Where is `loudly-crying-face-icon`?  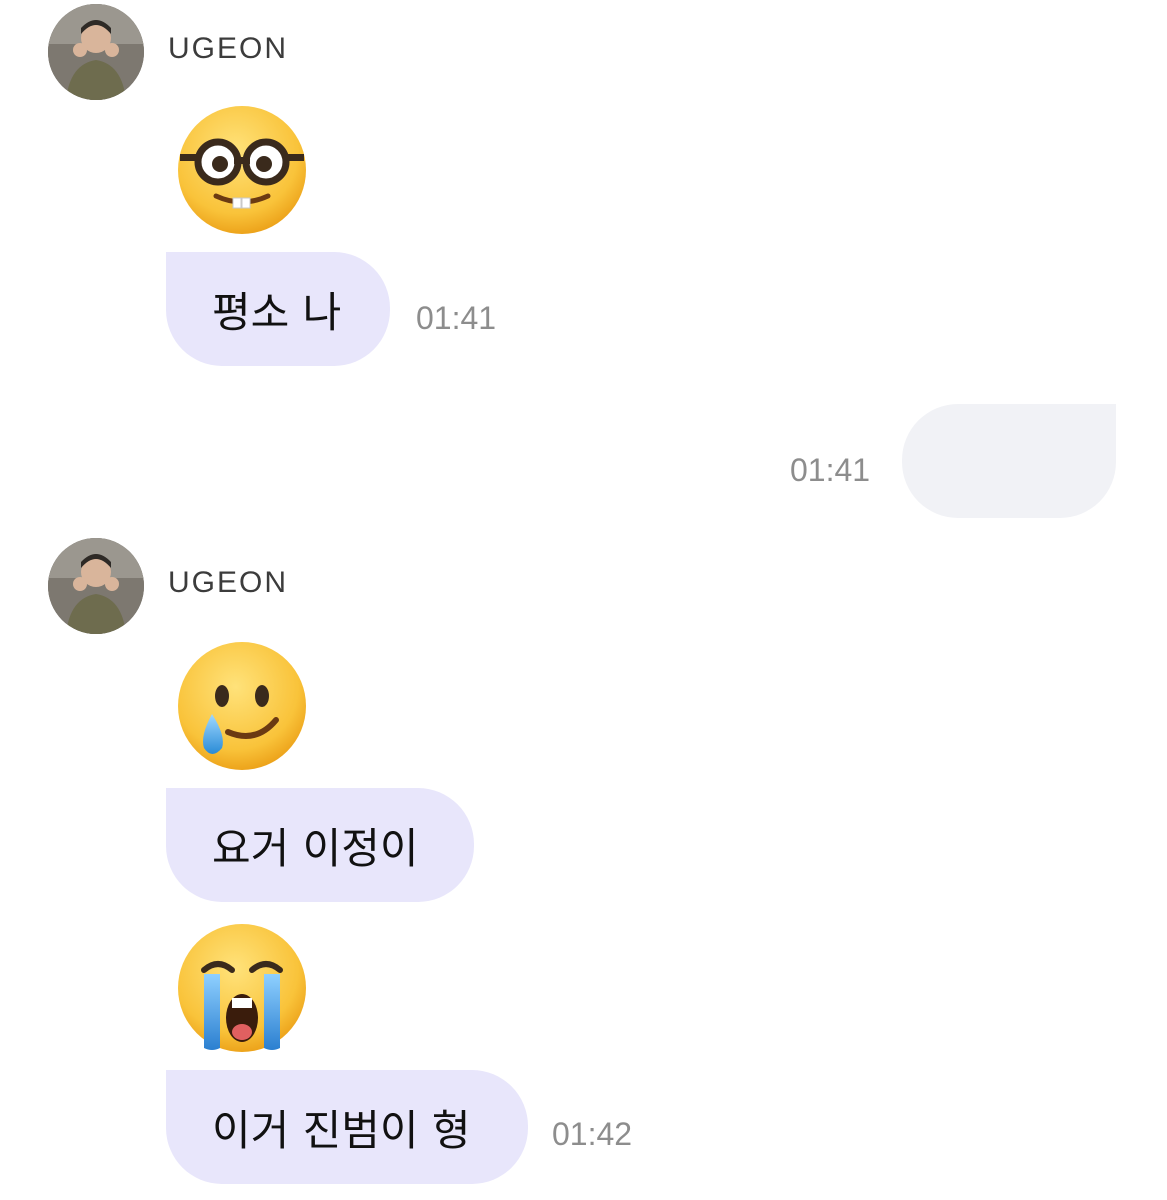 loudly-crying-face-icon is located at coordinates (242, 988).